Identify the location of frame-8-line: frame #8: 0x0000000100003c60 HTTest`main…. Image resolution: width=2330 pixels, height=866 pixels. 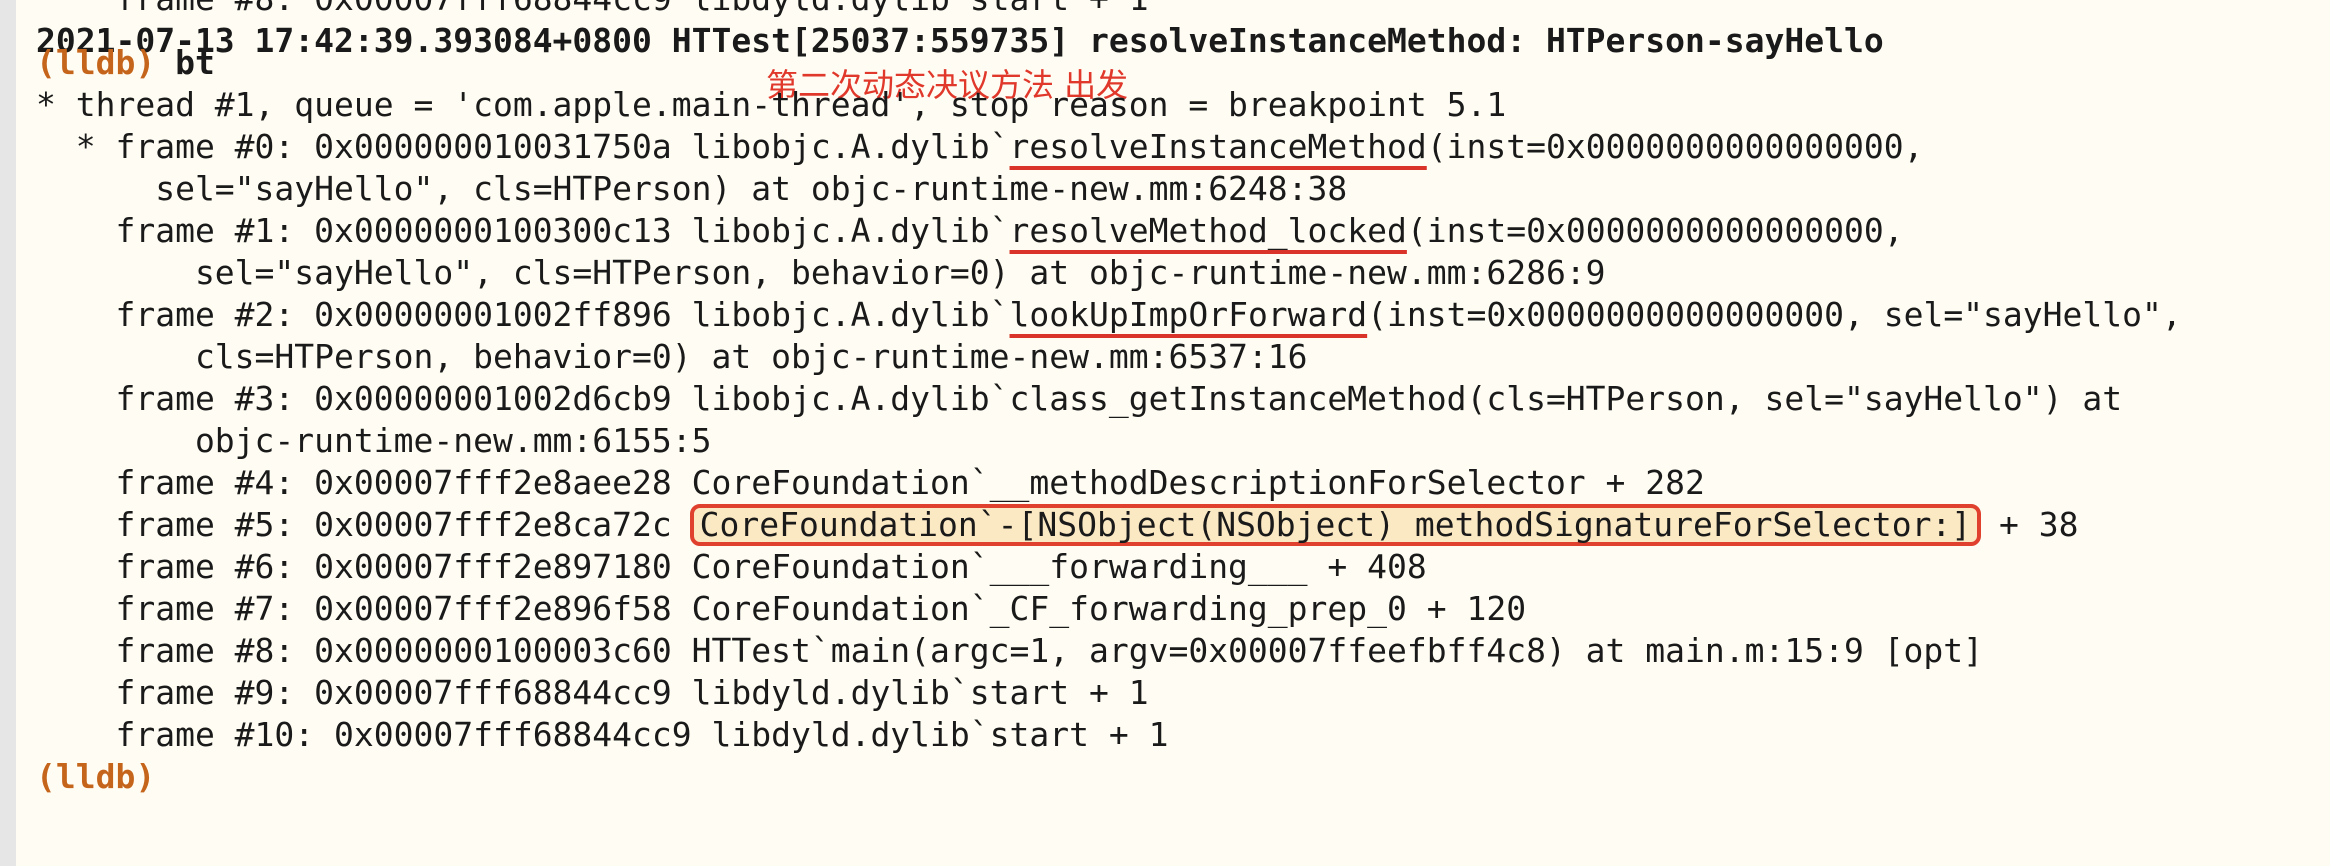
(1010, 650).